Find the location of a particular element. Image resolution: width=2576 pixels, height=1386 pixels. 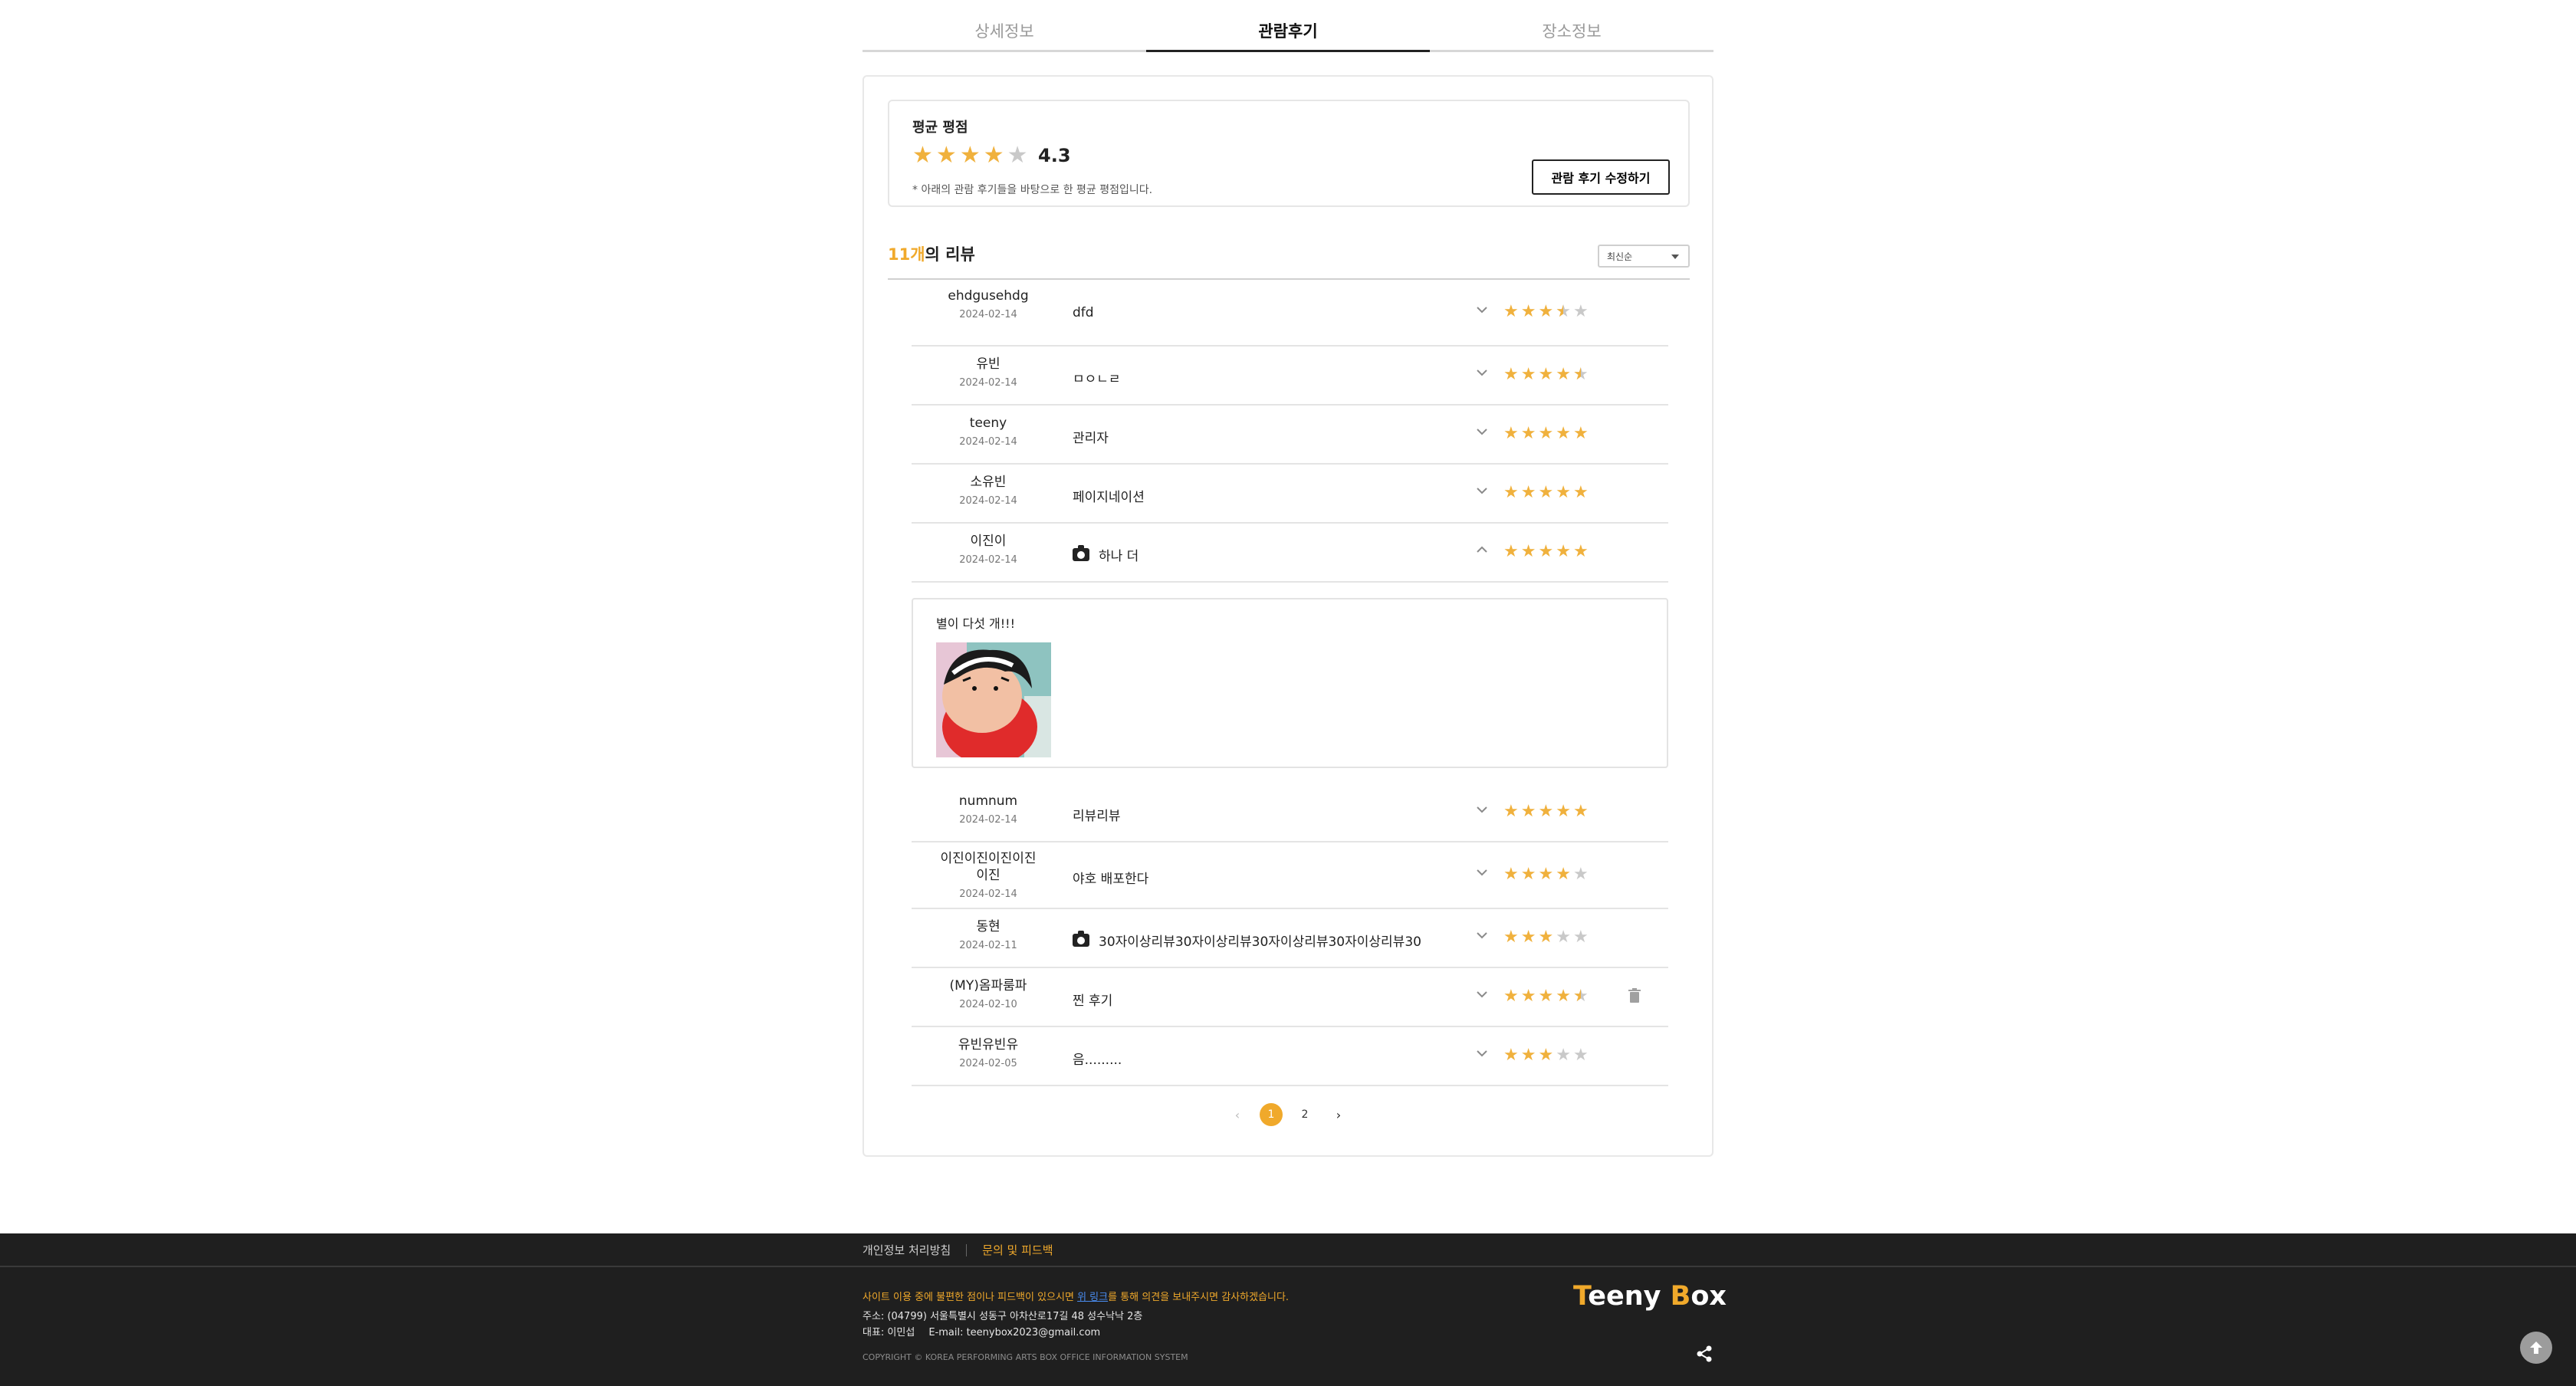

chevron-right-icon: › is located at coordinates (1338, 1115).